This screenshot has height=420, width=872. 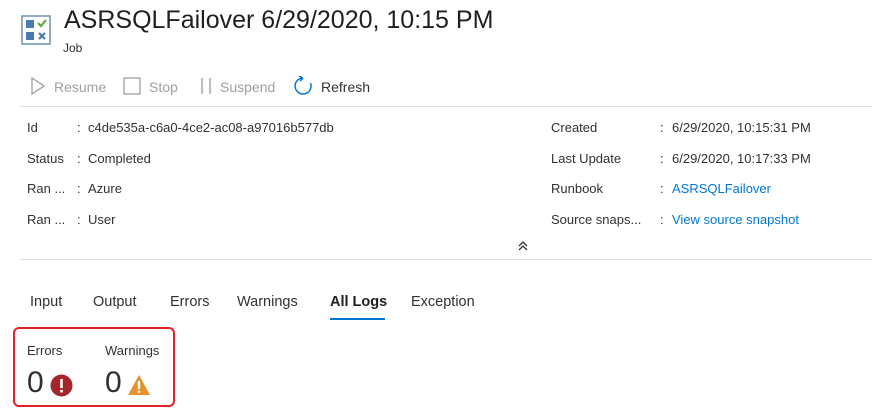 I want to click on job-icon, so click(x=36, y=30).